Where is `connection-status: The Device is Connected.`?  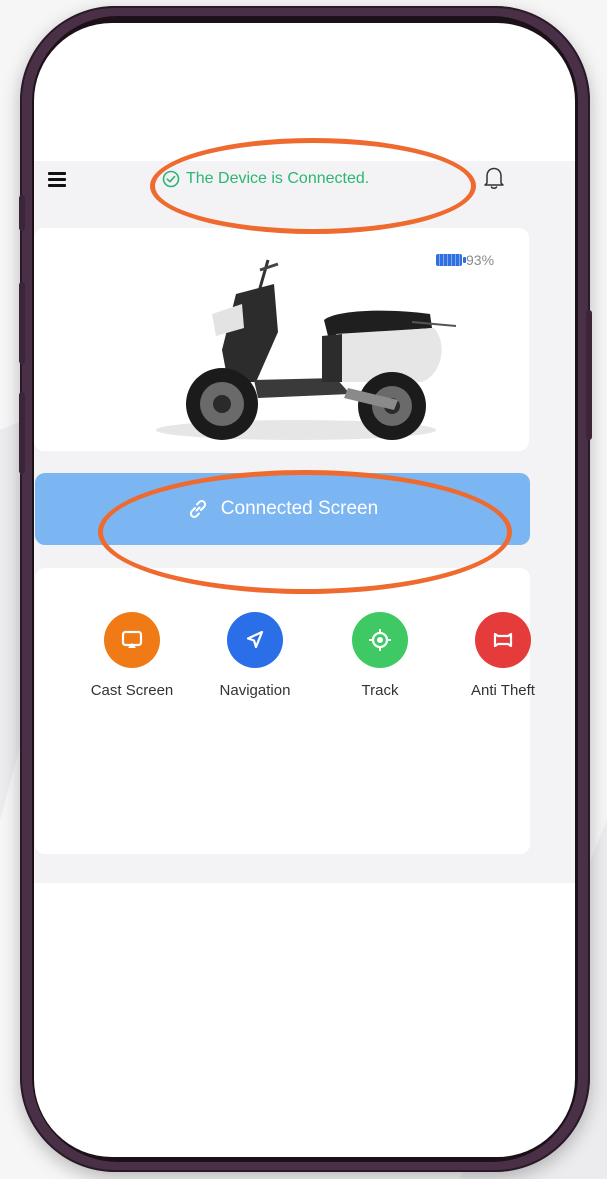 connection-status: The Device is Connected. is located at coordinates (265, 179).